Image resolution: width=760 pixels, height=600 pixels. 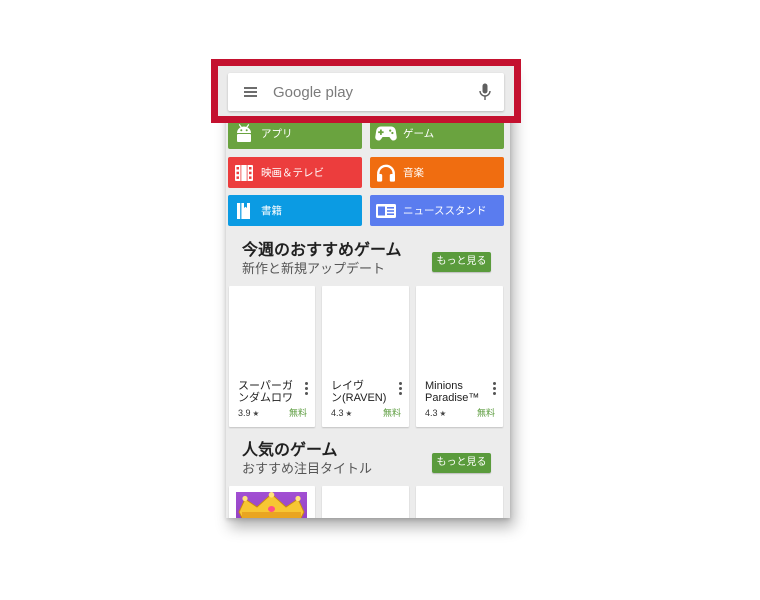 What do you see at coordinates (292, 173) in the screenshot?
I see `category-label: 映画＆テレビ` at bounding box center [292, 173].